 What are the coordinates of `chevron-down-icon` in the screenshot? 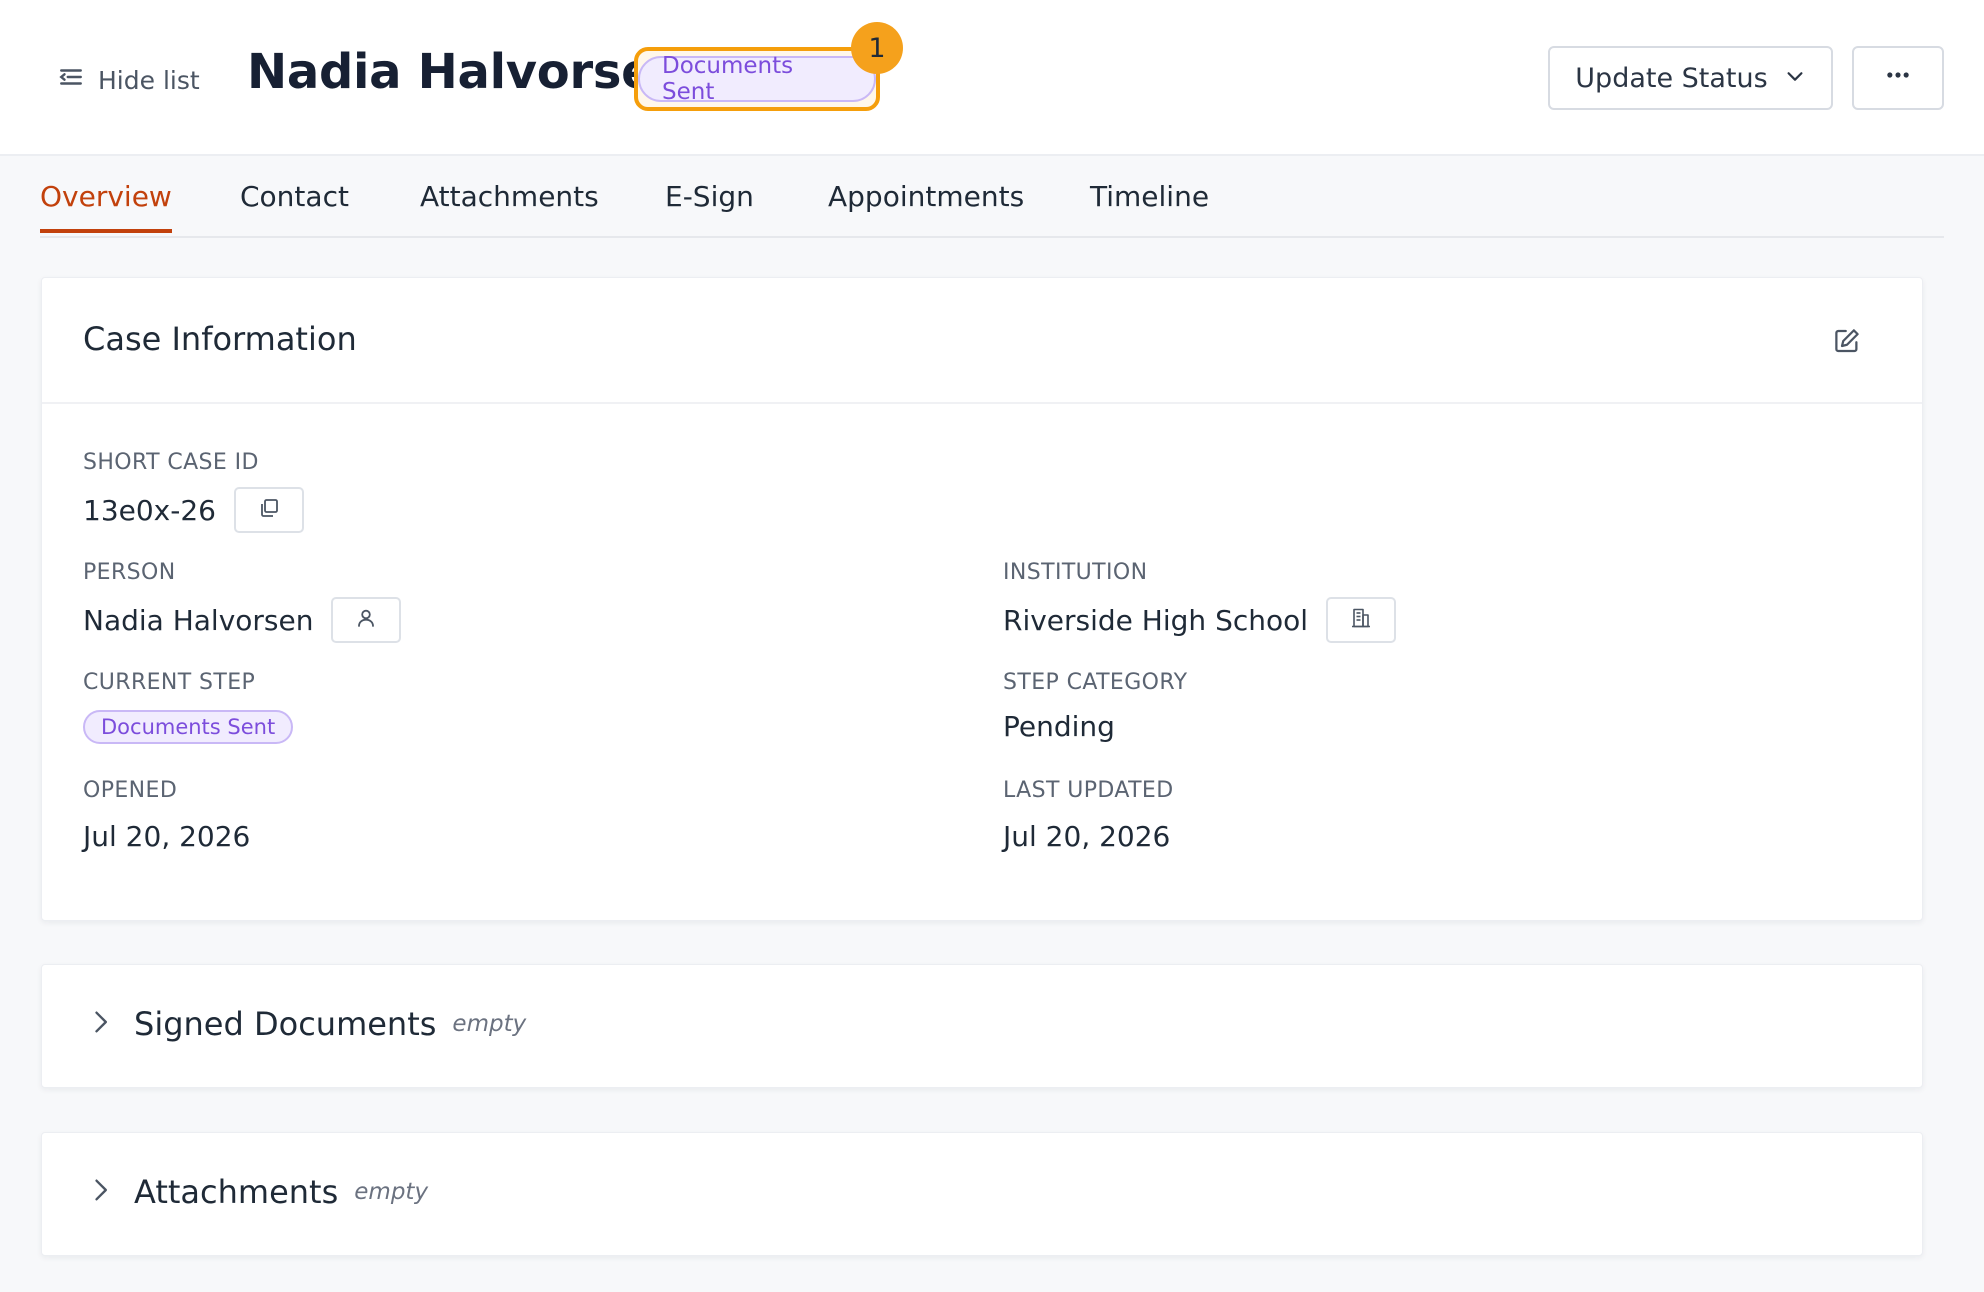 It's located at (1795, 78).